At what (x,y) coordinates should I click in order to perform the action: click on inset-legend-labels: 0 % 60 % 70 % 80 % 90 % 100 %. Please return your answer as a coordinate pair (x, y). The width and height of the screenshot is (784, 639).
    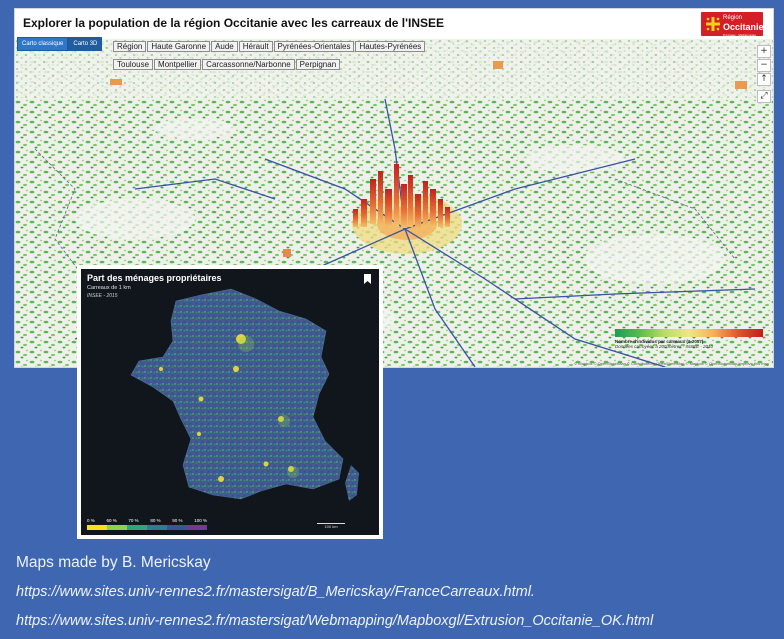
    Looking at the image, I should click on (147, 520).